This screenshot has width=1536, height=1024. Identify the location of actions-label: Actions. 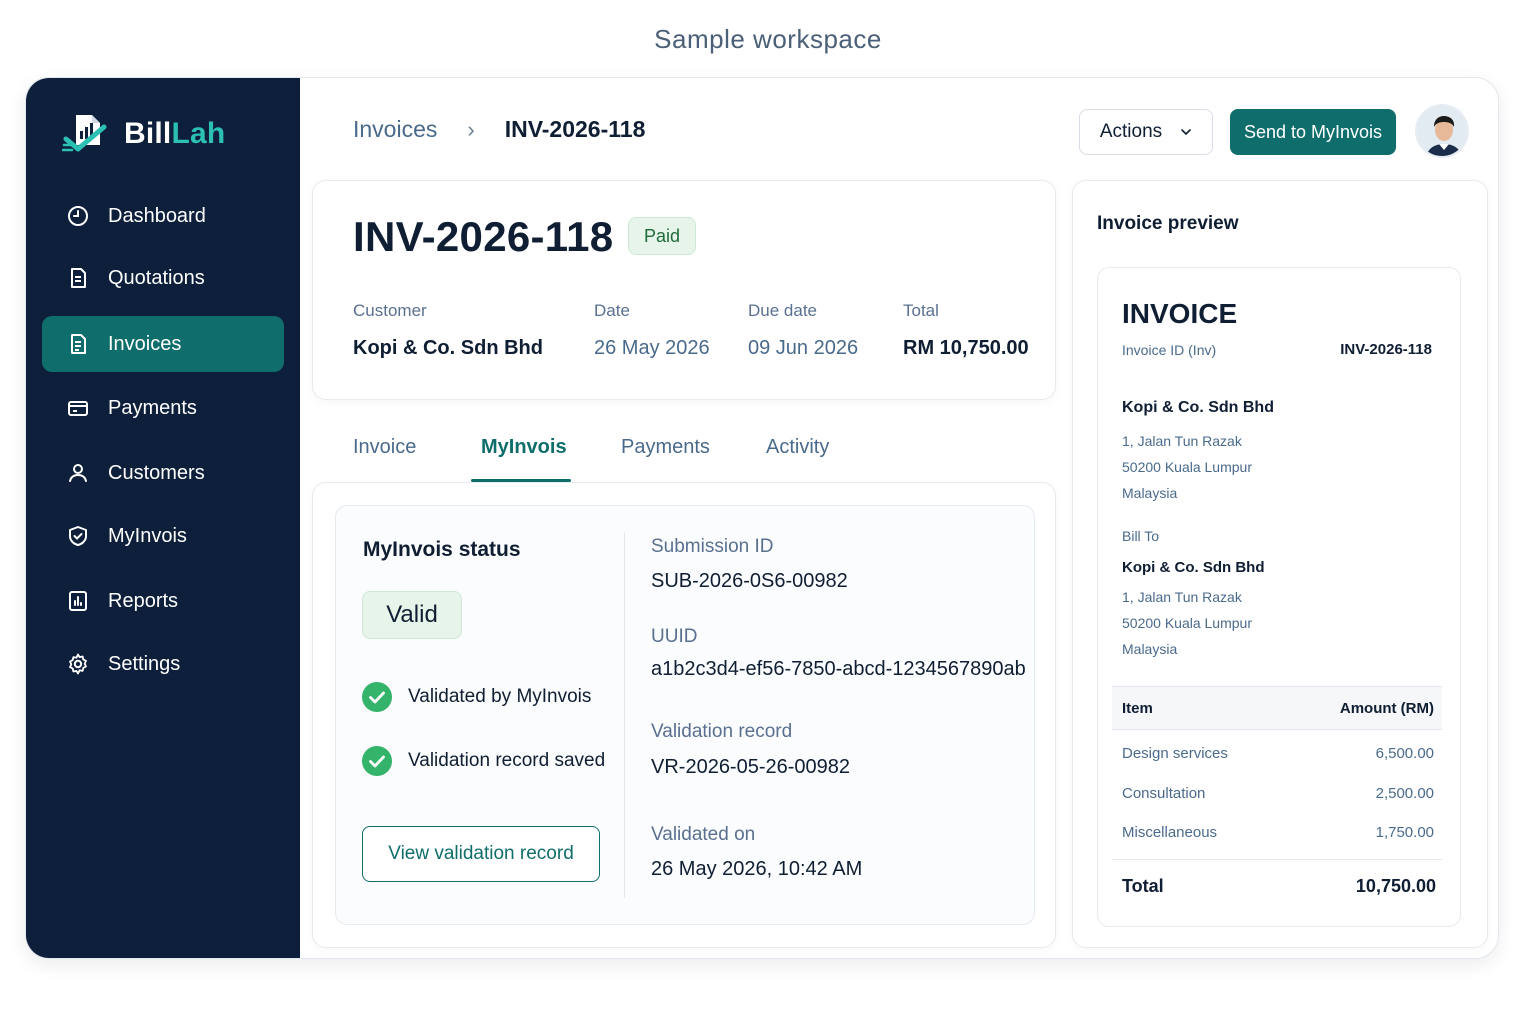
(1131, 131).